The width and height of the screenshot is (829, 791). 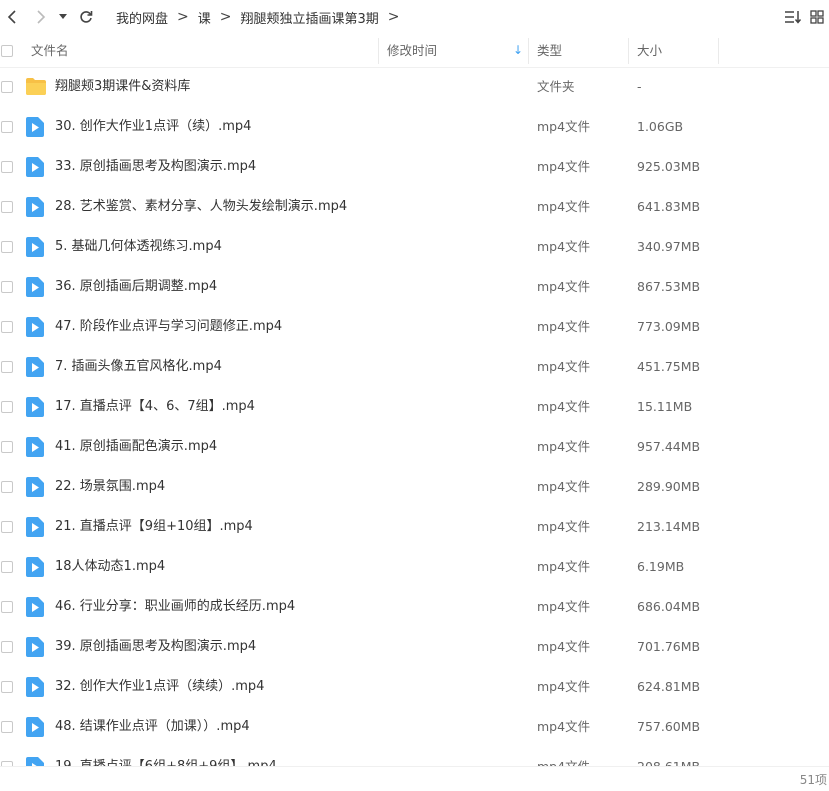 What do you see at coordinates (669, 446) in the screenshot?
I see `file-size: 957.44MB` at bounding box center [669, 446].